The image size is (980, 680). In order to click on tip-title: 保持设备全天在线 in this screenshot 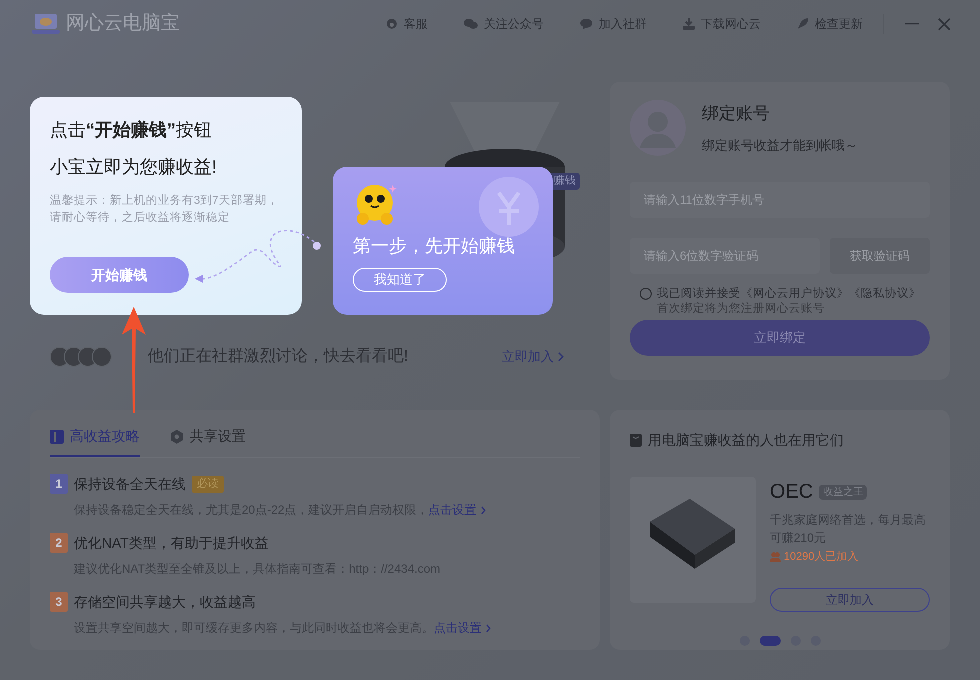, I will do `click(130, 484)`.